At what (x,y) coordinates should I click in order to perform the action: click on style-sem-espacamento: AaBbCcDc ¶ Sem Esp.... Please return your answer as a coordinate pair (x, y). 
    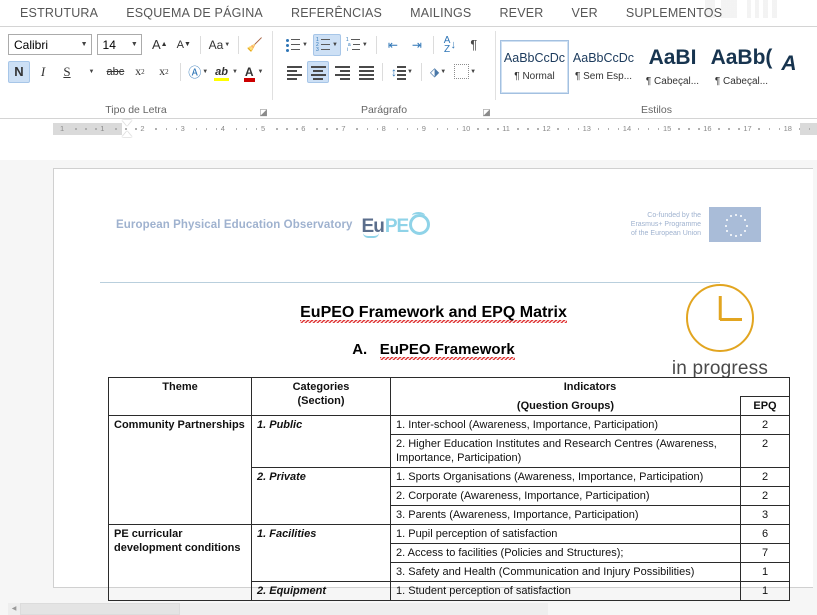
    Looking at the image, I should click on (603, 66).